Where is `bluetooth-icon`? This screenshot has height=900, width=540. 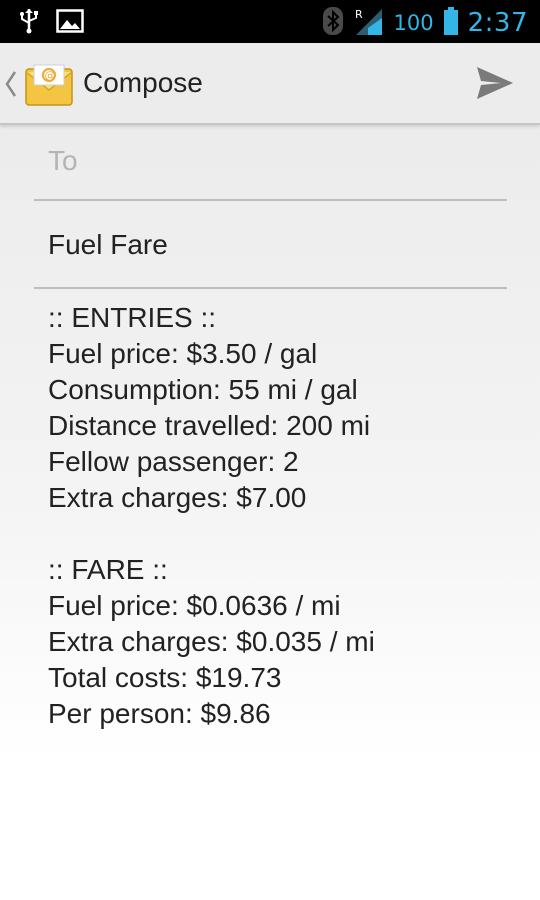 bluetooth-icon is located at coordinates (333, 23).